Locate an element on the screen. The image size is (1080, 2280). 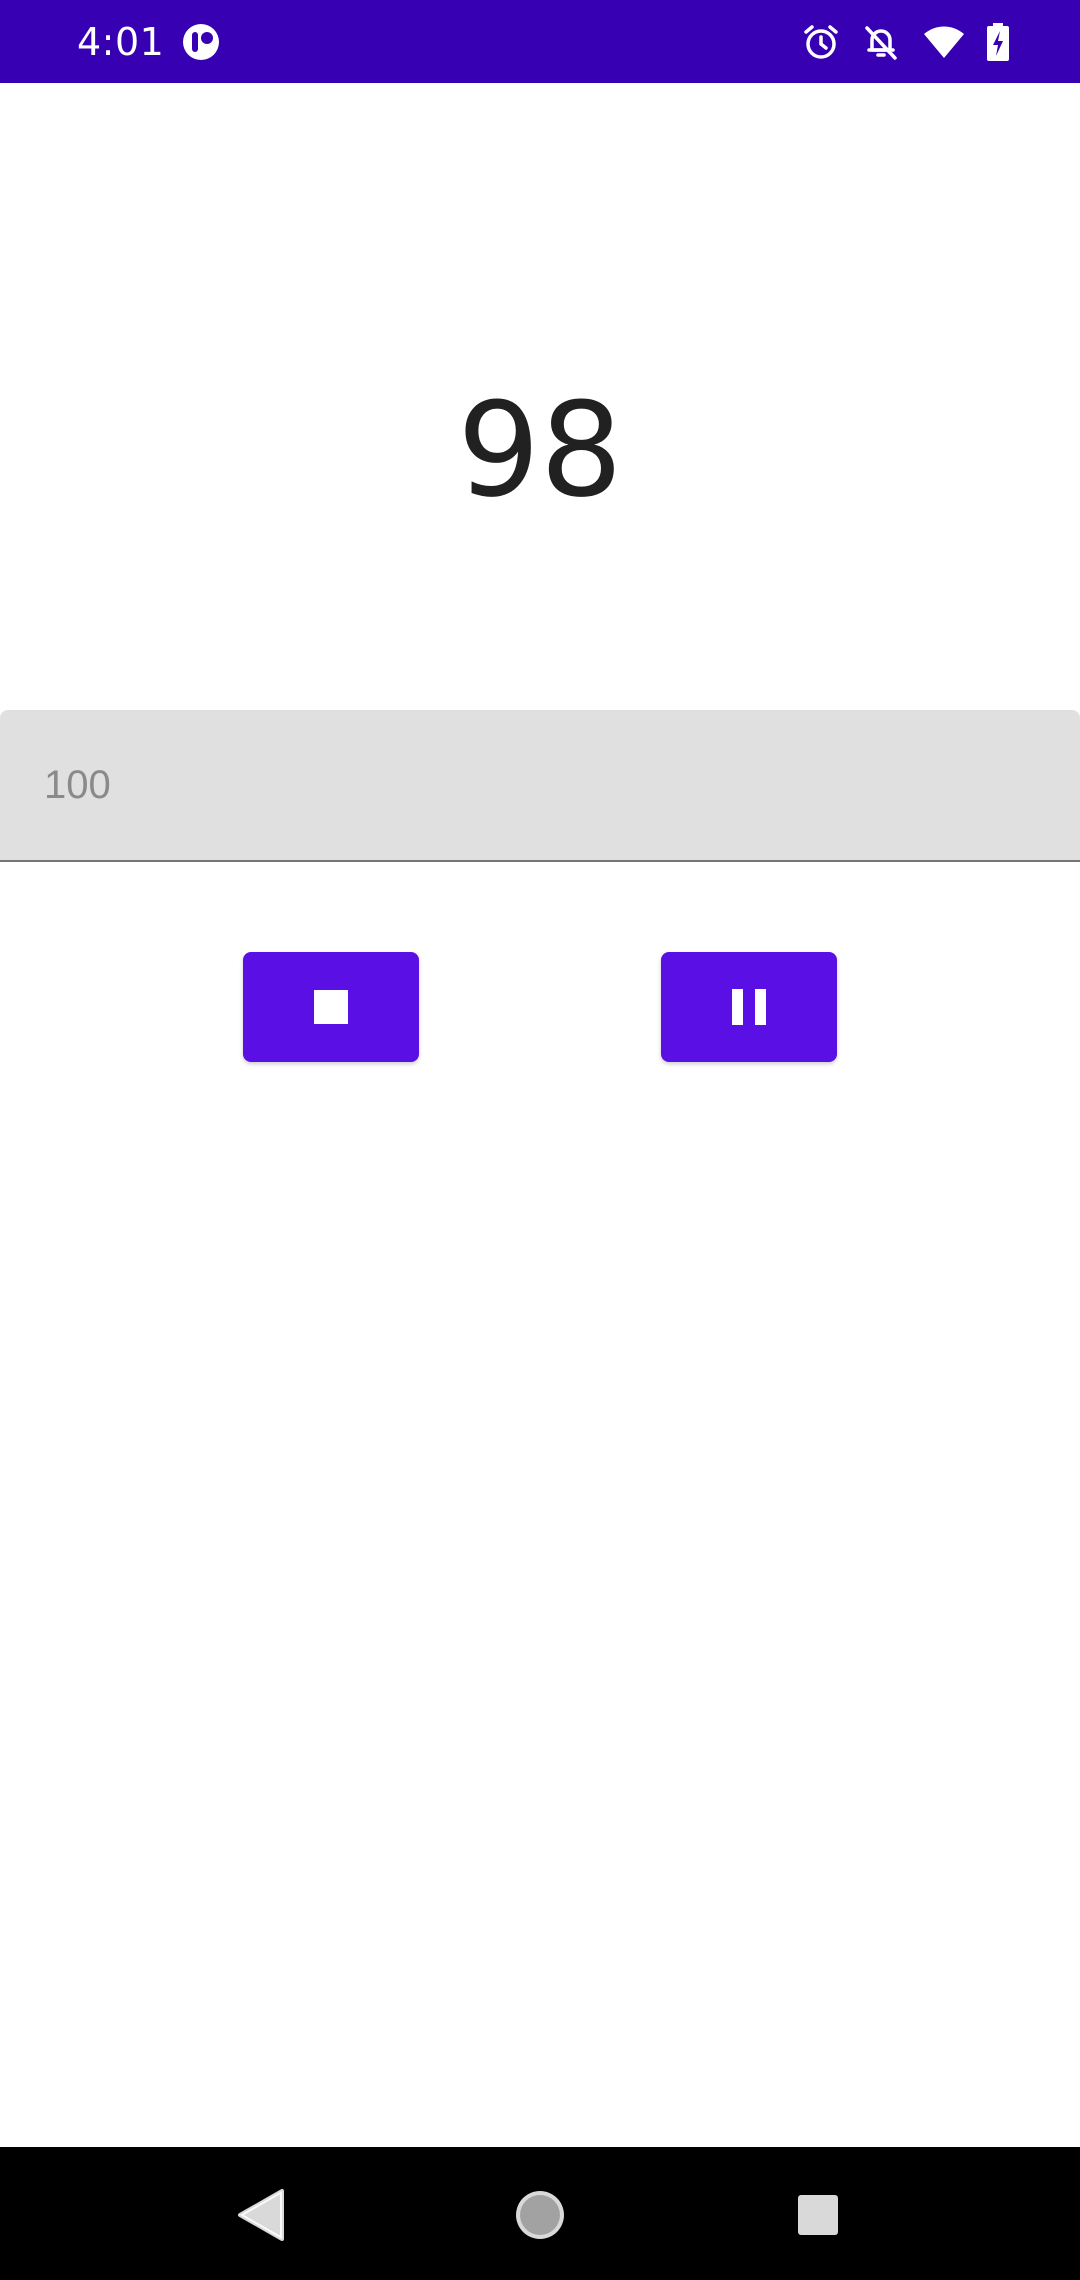
stop-button is located at coordinates (331, 1007).